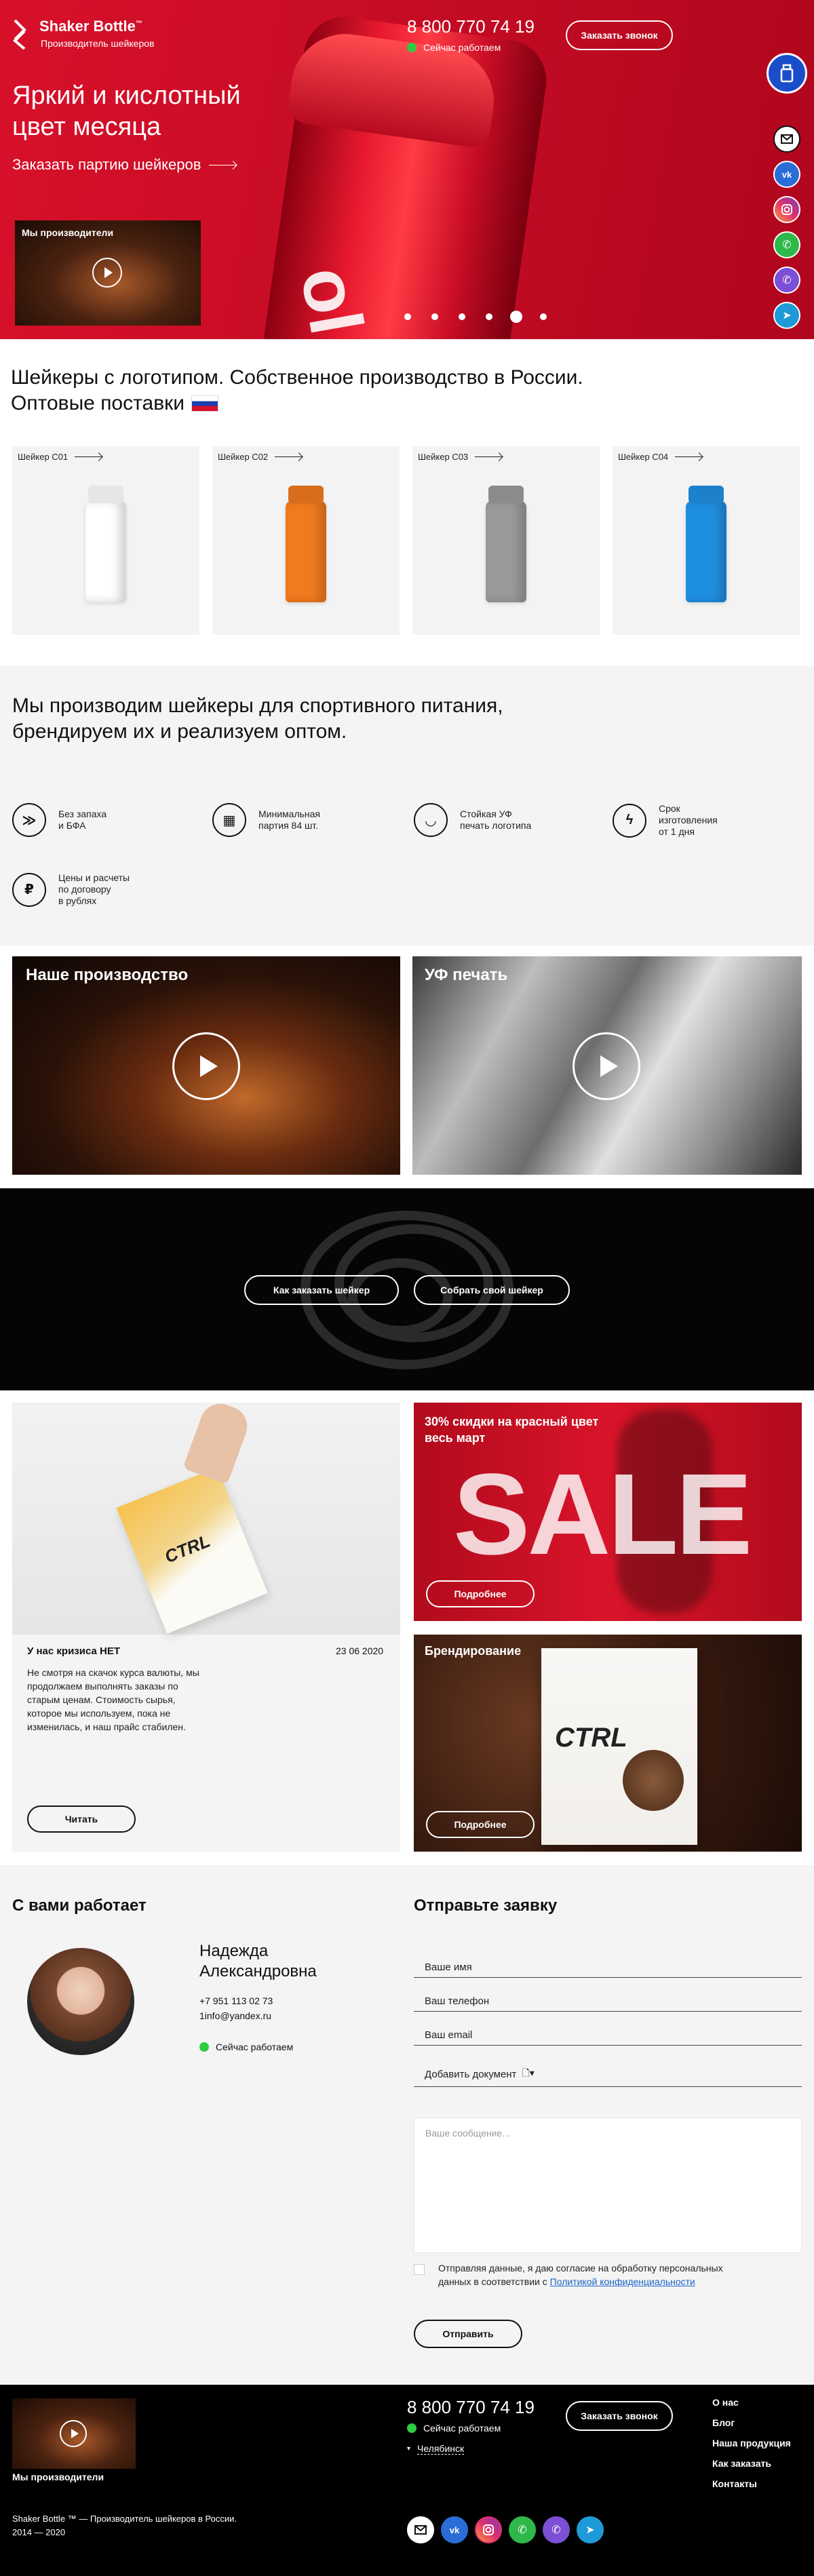 The image size is (814, 2576). Describe the element at coordinates (462, 47) in the screenshot. I see `header-status-text: Сейчас работаем` at that location.